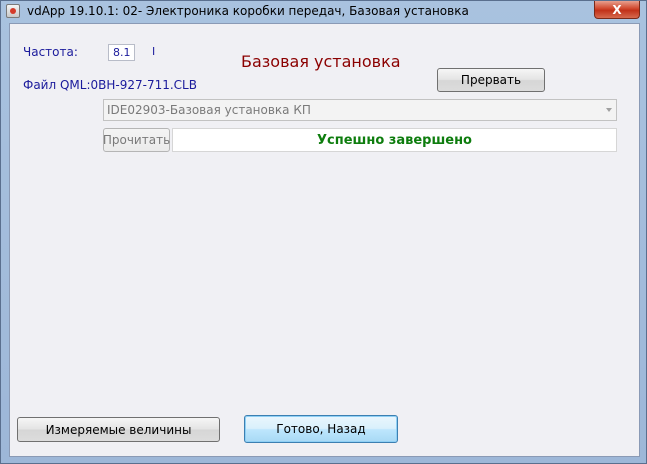 This screenshot has height=464, width=647. I want to click on measured-values-button: Измеряемые величины, so click(118, 429).